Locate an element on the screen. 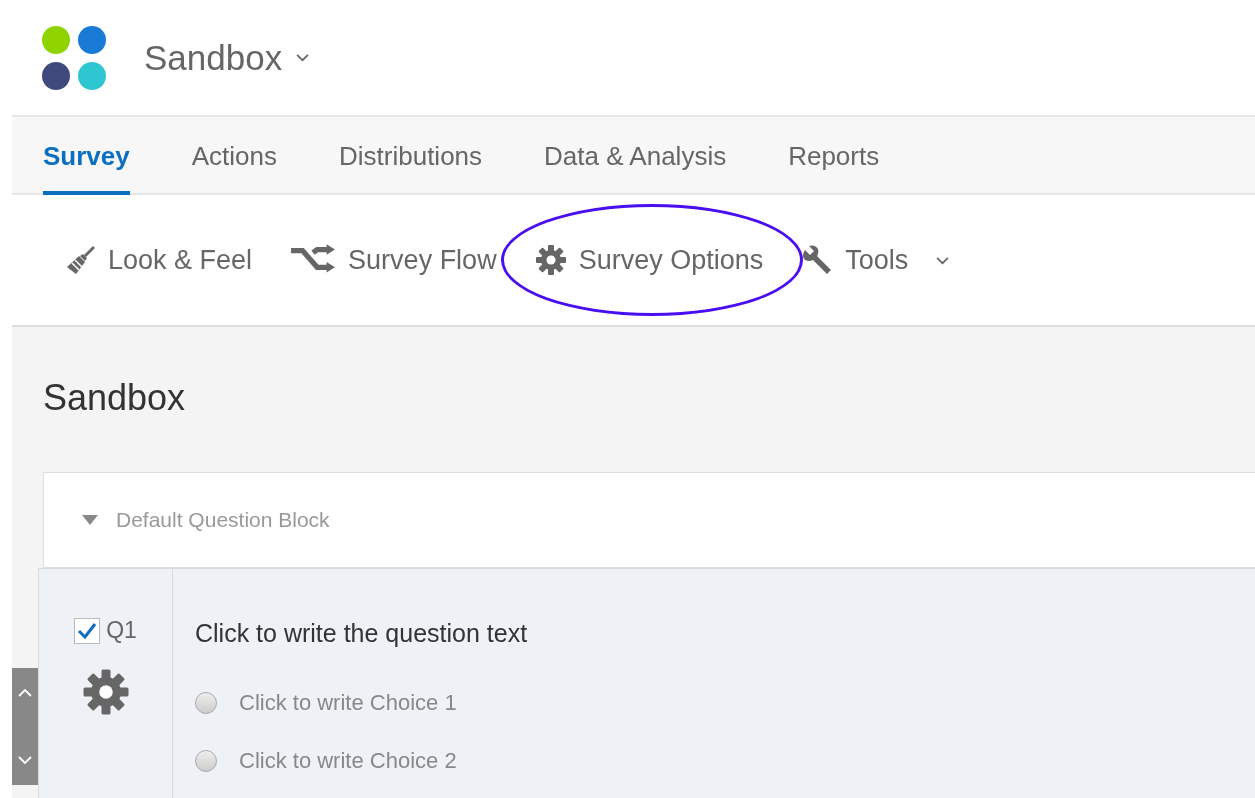 The height and width of the screenshot is (798, 1255). nav-tab: Data & Analysis is located at coordinates (635, 156).